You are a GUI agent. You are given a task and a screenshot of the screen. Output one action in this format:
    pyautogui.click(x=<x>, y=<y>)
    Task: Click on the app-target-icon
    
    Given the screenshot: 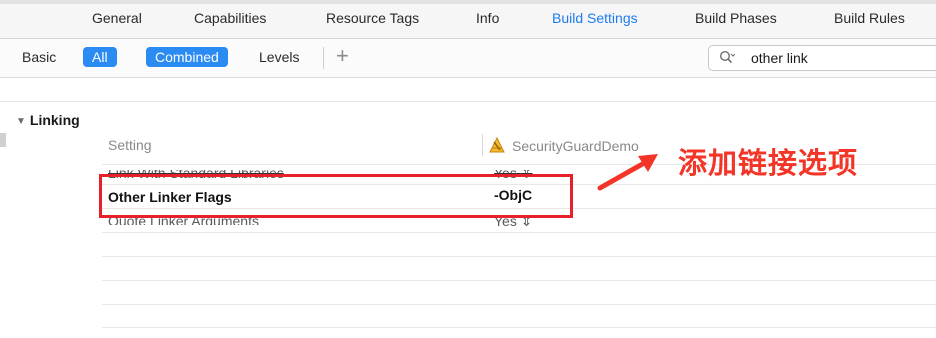 What is the action you would take?
    pyautogui.click(x=497, y=144)
    